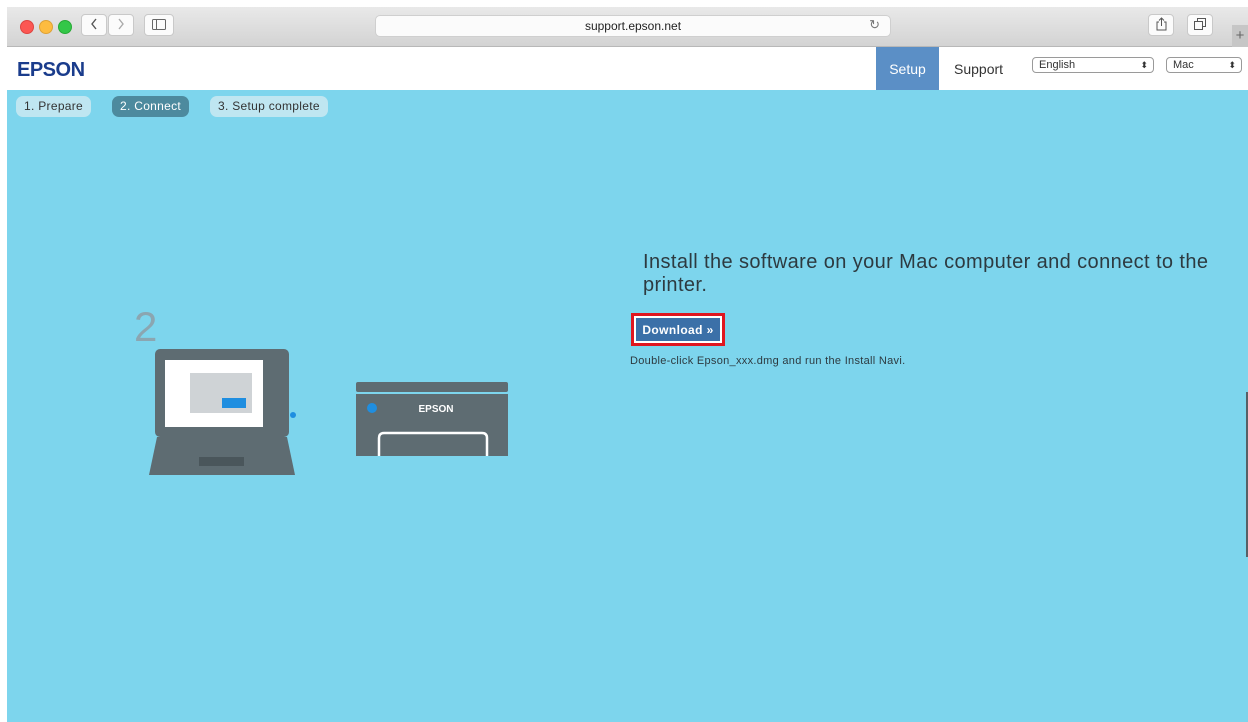 This screenshot has height=722, width=1248. I want to click on back-button, so click(94, 25).